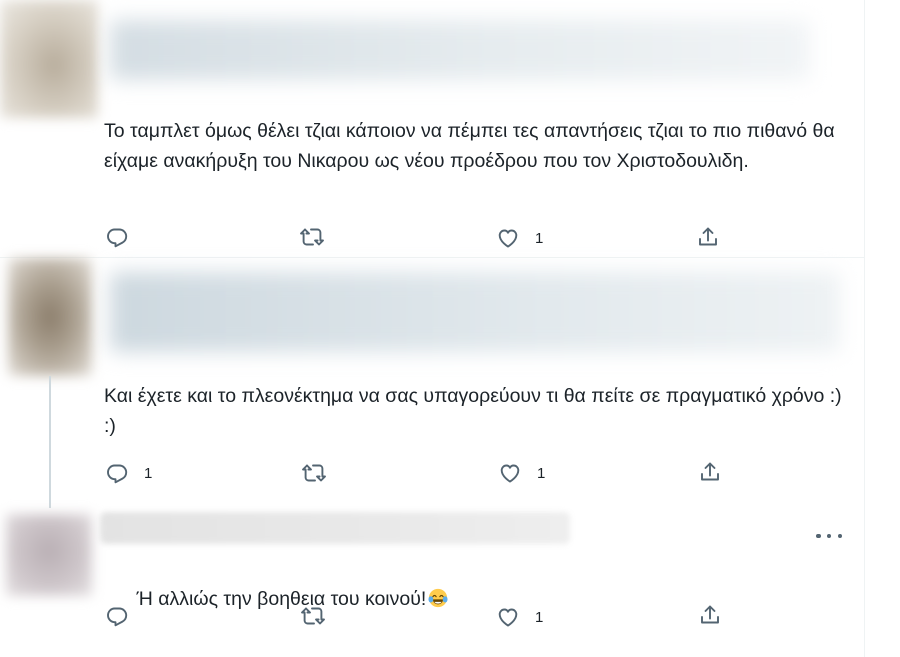 This screenshot has height=657, width=900. I want to click on thread-connector-line, so click(50, 442).